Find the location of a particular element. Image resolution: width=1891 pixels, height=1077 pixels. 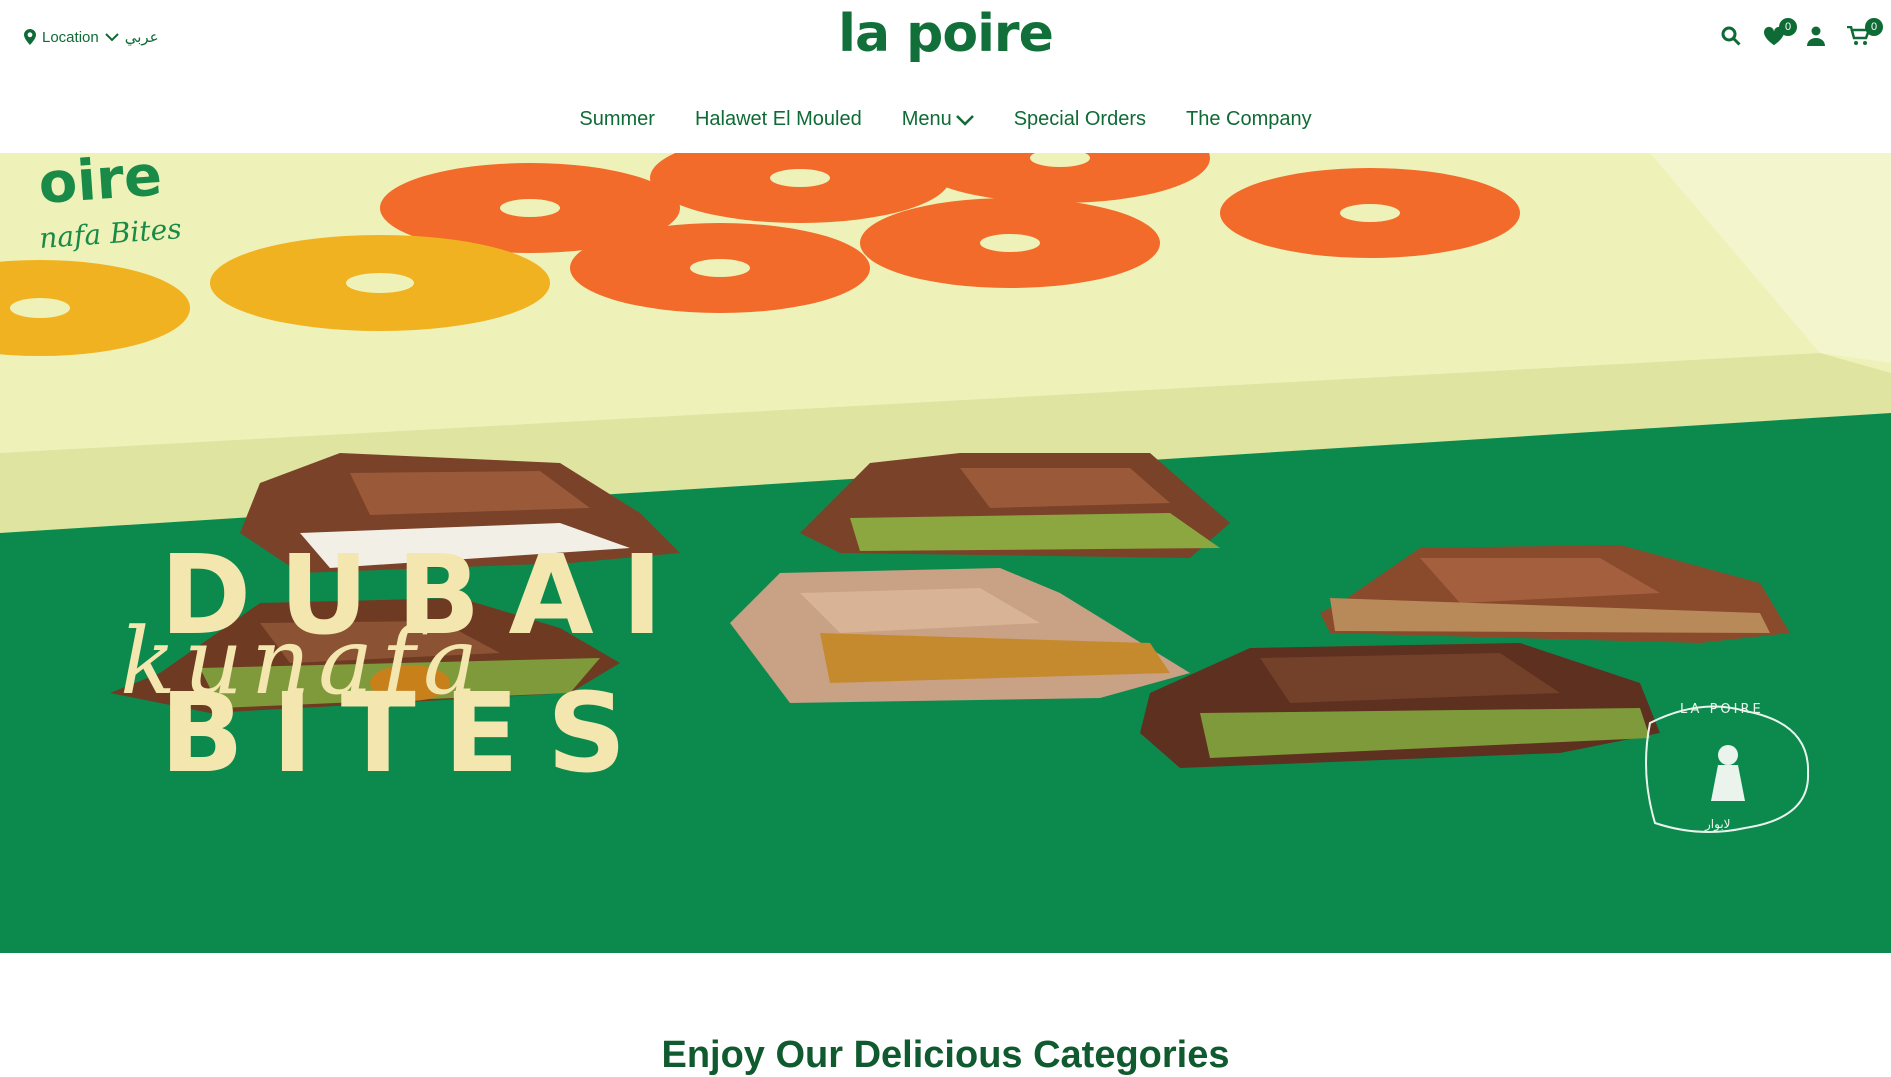

account-icon is located at coordinates (1816, 38).